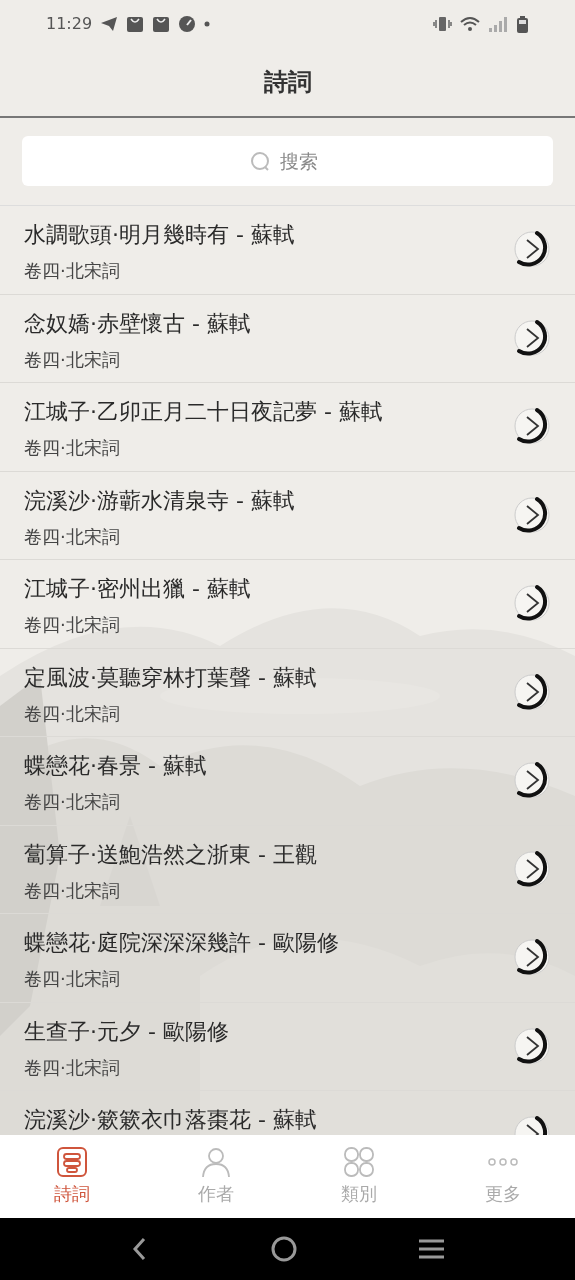 The height and width of the screenshot is (1280, 575). I want to click on search-field: 搜索, so click(287, 161).